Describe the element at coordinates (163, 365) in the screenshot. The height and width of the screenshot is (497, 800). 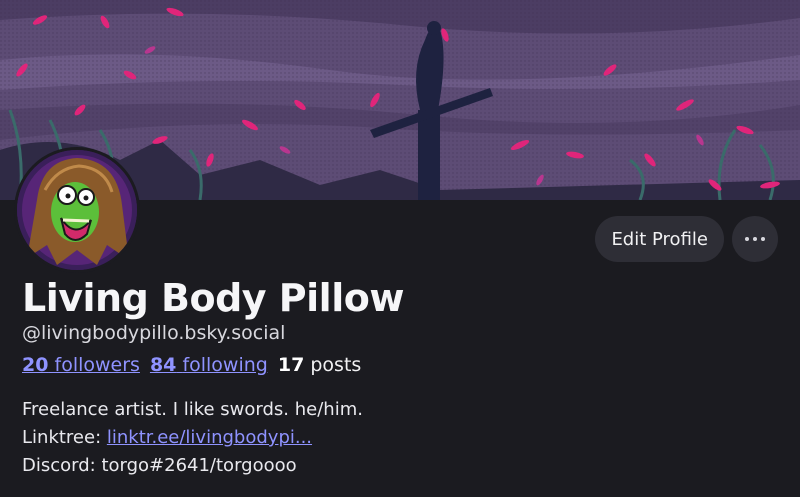
I see `following-count: 84` at that location.